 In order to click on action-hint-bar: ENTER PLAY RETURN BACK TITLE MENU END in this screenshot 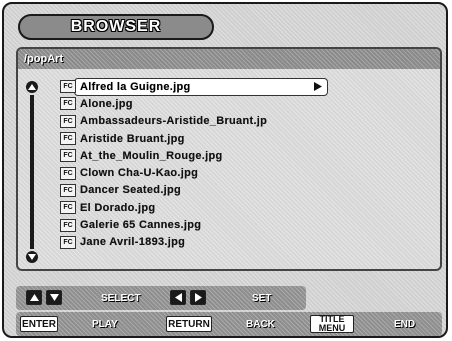, I will do `click(229, 324)`.